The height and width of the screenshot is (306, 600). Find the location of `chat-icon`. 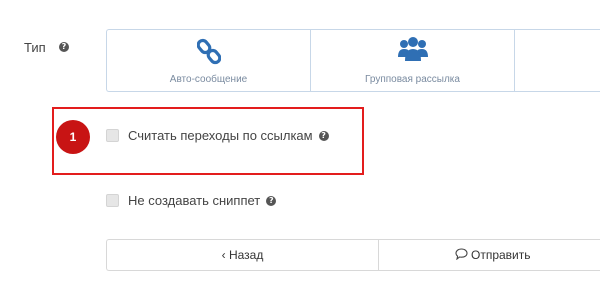

chat-icon is located at coordinates (461, 255).